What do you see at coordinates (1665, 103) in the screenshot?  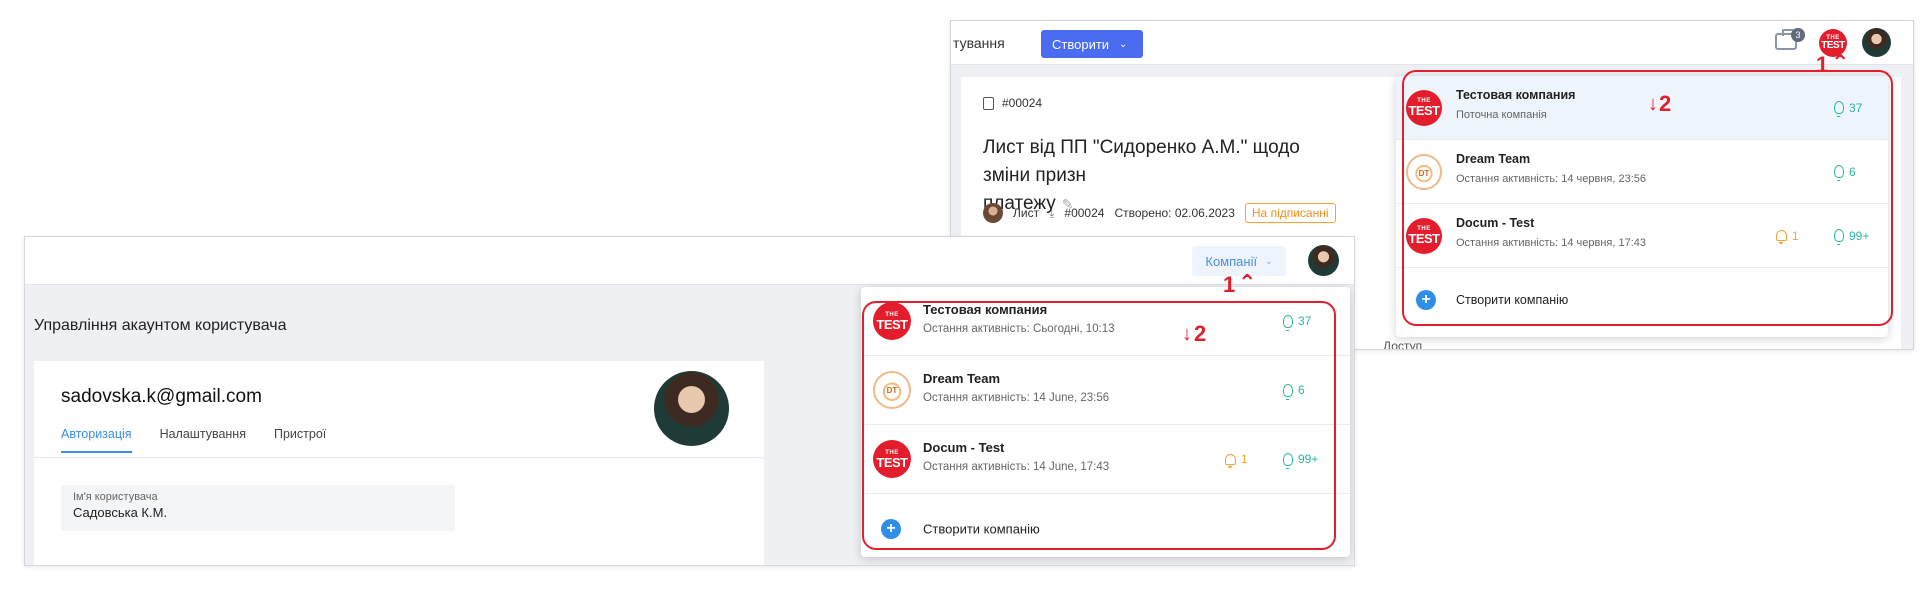 I see `annotation-step-2-back: 2` at bounding box center [1665, 103].